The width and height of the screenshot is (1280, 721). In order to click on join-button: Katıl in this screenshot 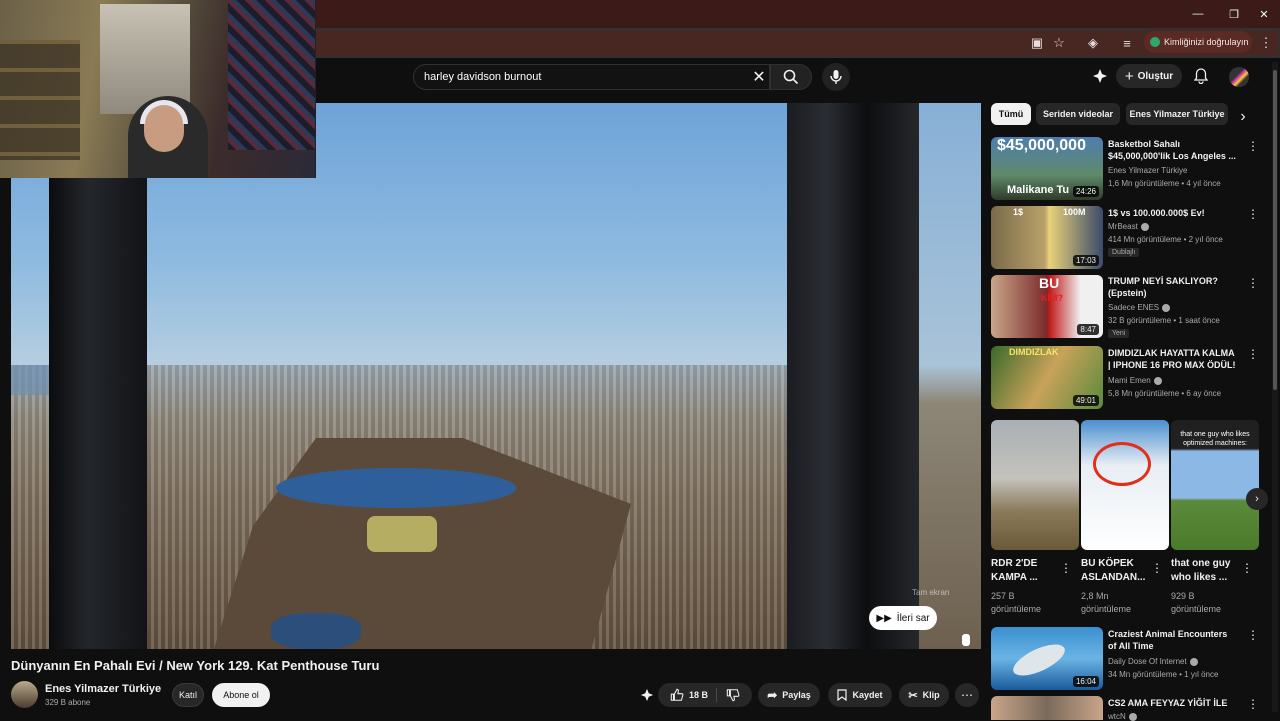, I will do `click(188, 695)`.